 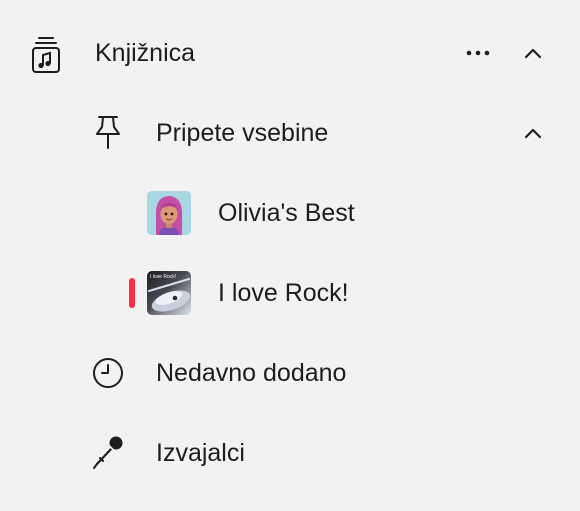 I want to click on clock-icon, so click(x=108, y=373).